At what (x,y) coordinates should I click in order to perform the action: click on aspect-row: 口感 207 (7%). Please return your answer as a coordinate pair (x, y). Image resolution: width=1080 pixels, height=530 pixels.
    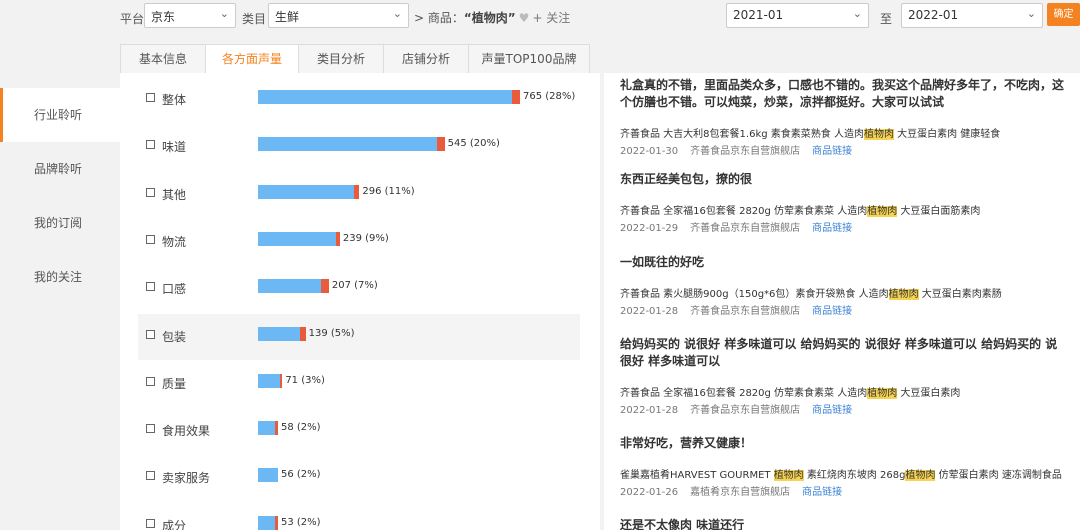
    Looking at the image, I should click on (359, 289).